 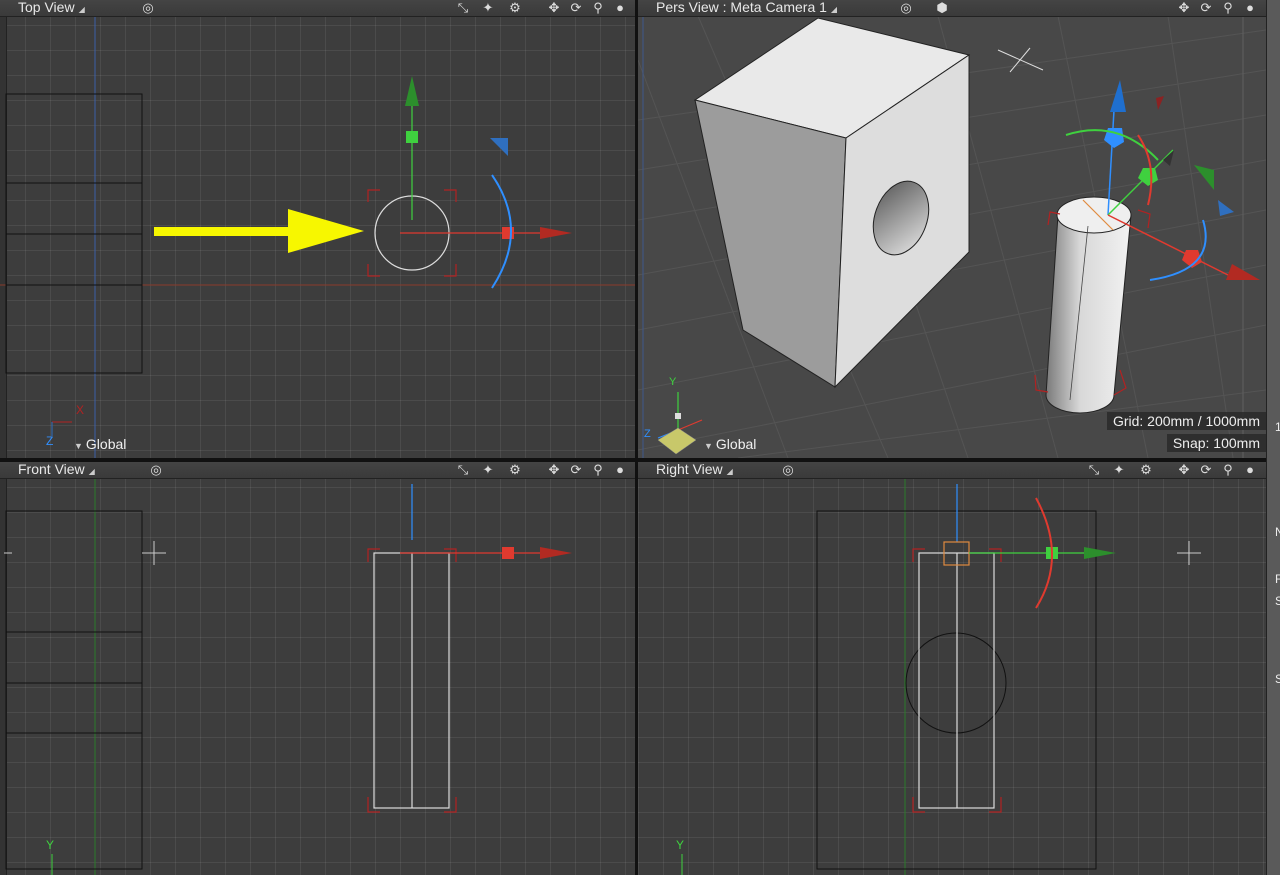 What do you see at coordinates (1088, 305) in the screenshot?
I see `cylinder-mesh` at bounding box center [1088, 305].